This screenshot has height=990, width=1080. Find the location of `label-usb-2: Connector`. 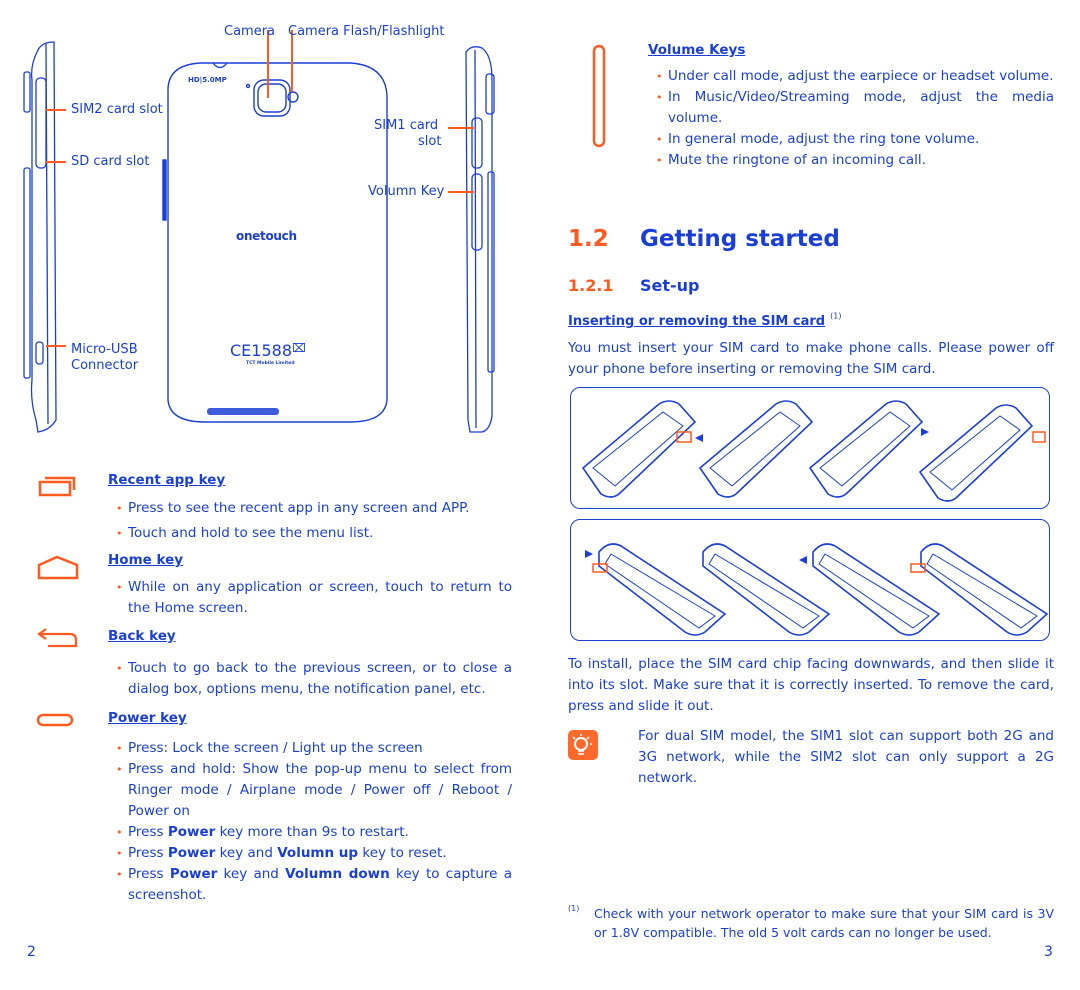

label-usb-2: Connector is located at coordinates (105, 365).